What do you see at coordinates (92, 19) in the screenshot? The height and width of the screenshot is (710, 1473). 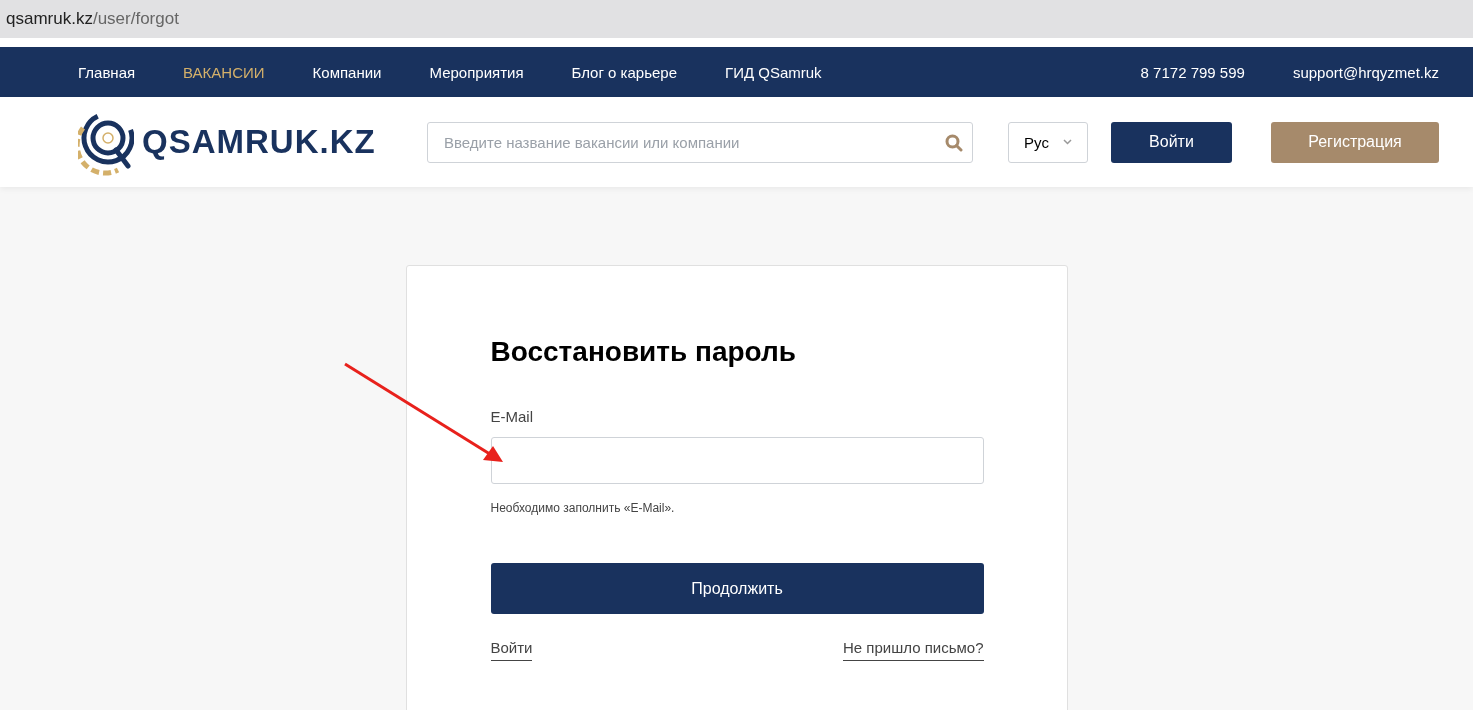 I see `url-text: qsamruk.kz/user/forgot` at bounding box center [92, 19].